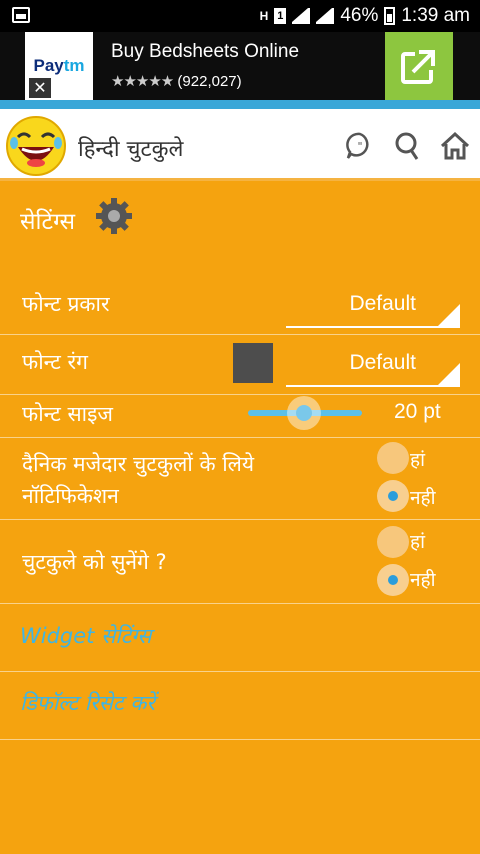  Describe the element at coordinates (417, 541) in the screenshot. I see `listen-yes-label: हां` at that location.